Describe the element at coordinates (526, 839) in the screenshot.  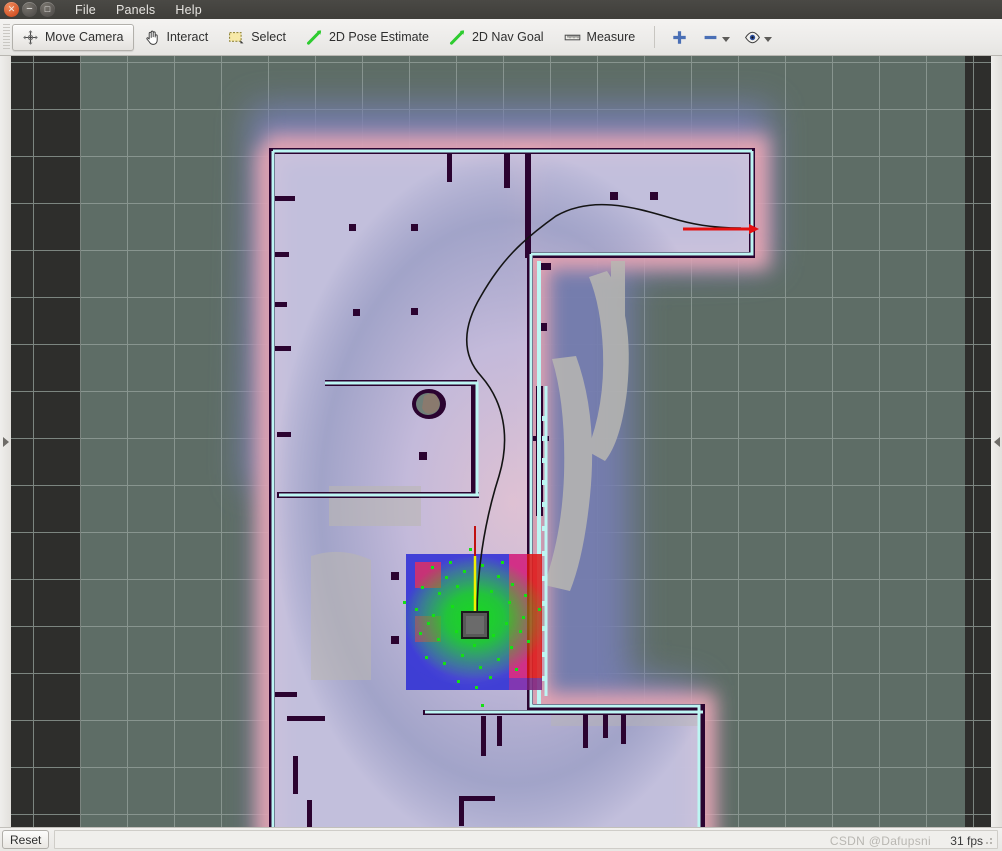
I see `status-message-field: CSDN @Dafupsni 31 fps` at that location.